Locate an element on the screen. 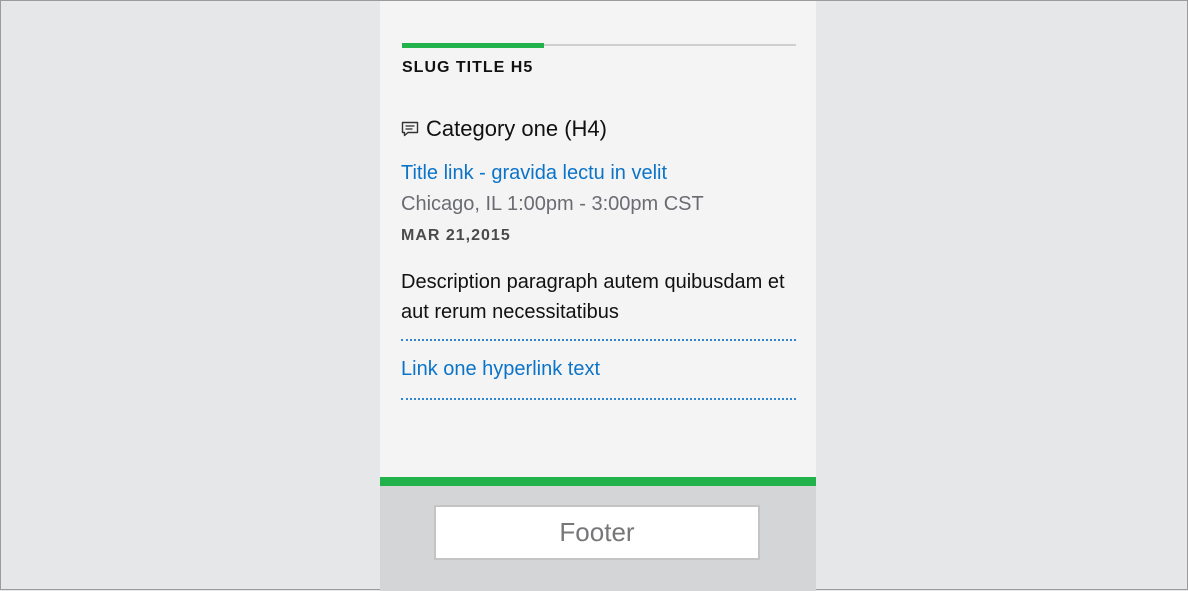 The image size is (1188, 591). slug-title: SLUG TITLE H5 is located at coordinates (468, 67).